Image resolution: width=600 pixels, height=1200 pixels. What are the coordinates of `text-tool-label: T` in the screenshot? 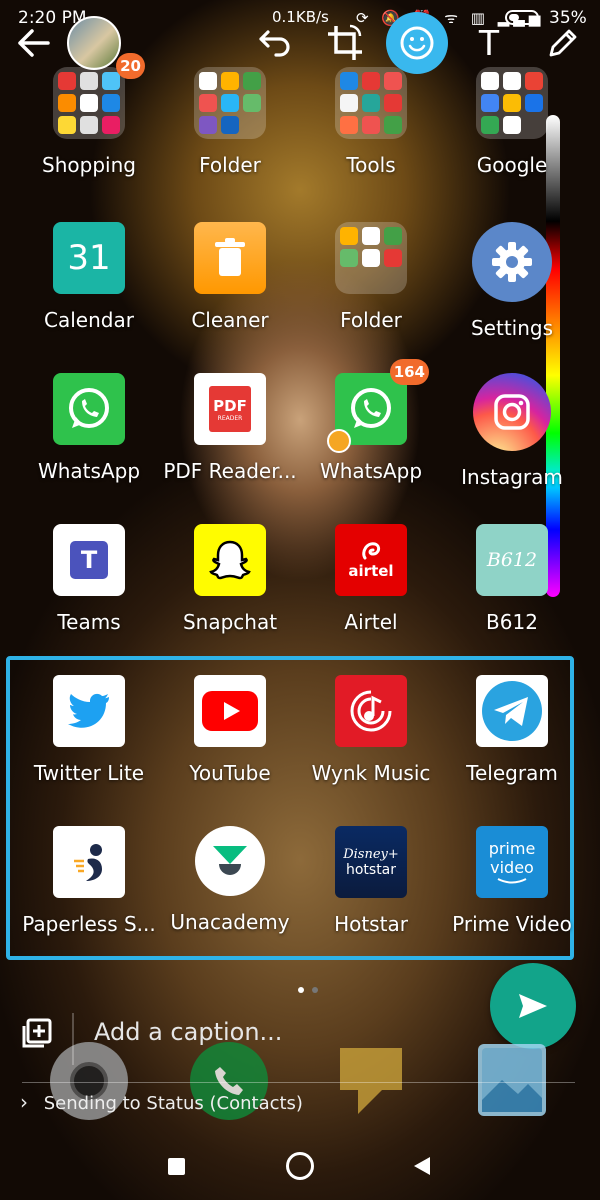 It's located at (489, 42).